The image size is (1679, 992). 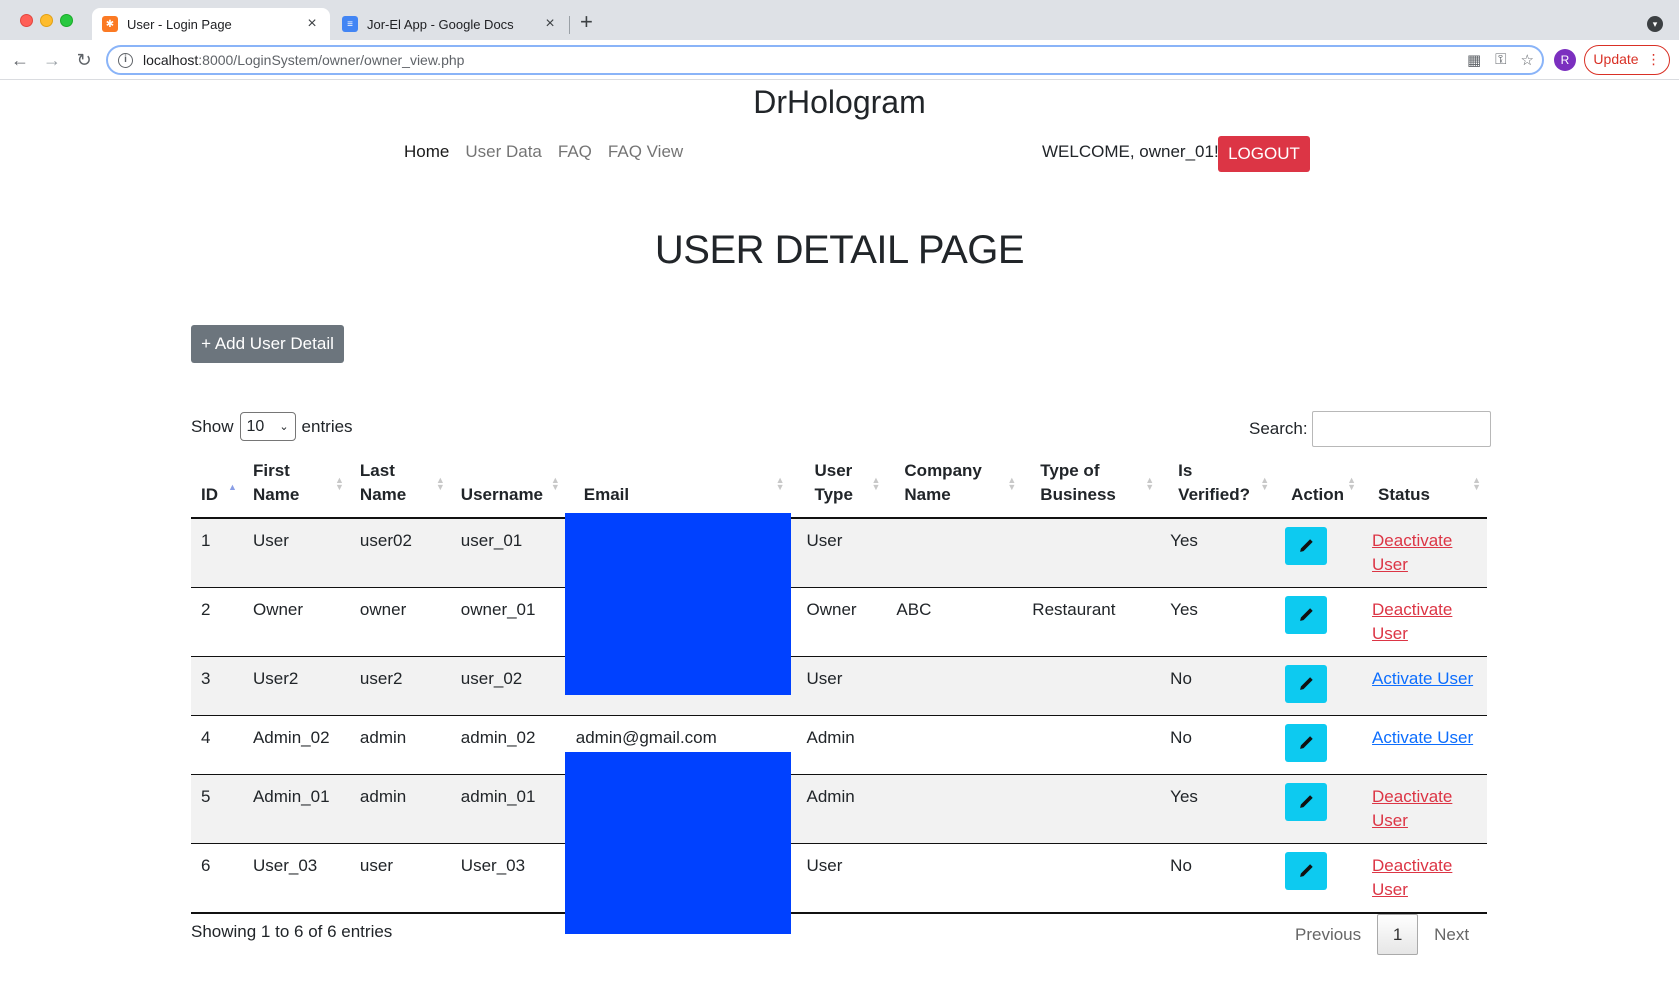 What do you see at coordinates (296, 552) in the screenshot?
I see `cell-first-name: User` at bounding box center [296, 552].